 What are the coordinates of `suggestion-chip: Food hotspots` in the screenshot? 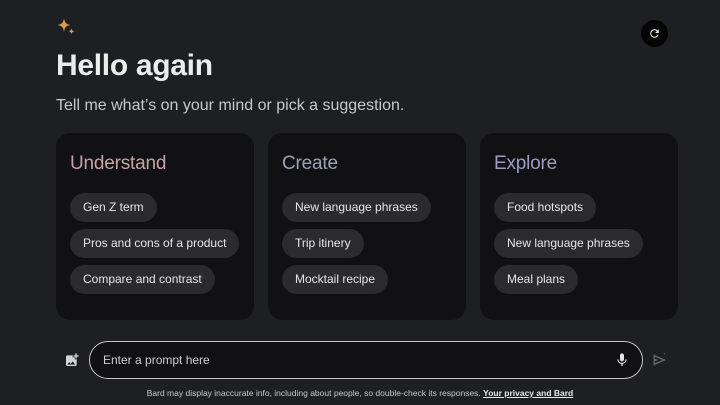 It's located at (545, 207).